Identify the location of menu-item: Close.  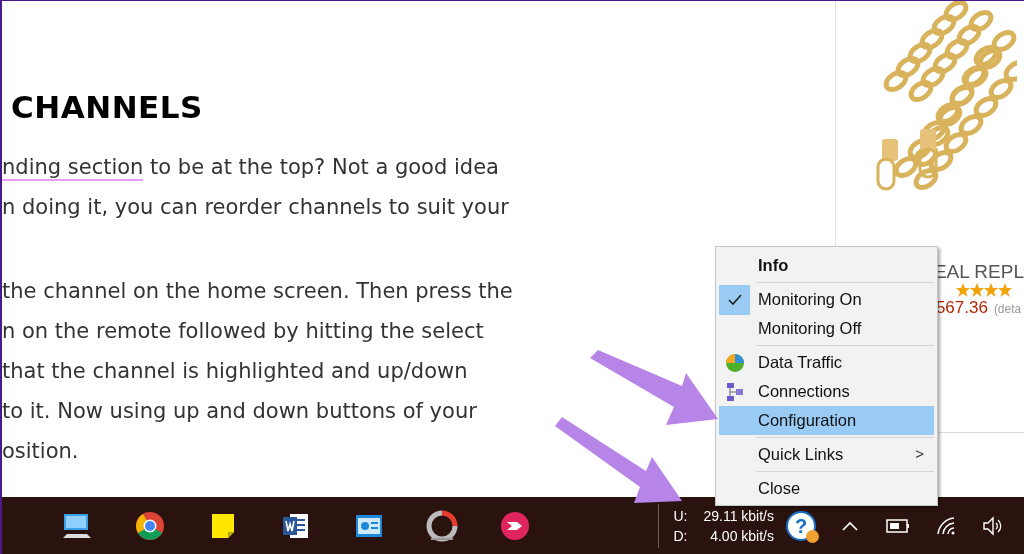
(826, 488).